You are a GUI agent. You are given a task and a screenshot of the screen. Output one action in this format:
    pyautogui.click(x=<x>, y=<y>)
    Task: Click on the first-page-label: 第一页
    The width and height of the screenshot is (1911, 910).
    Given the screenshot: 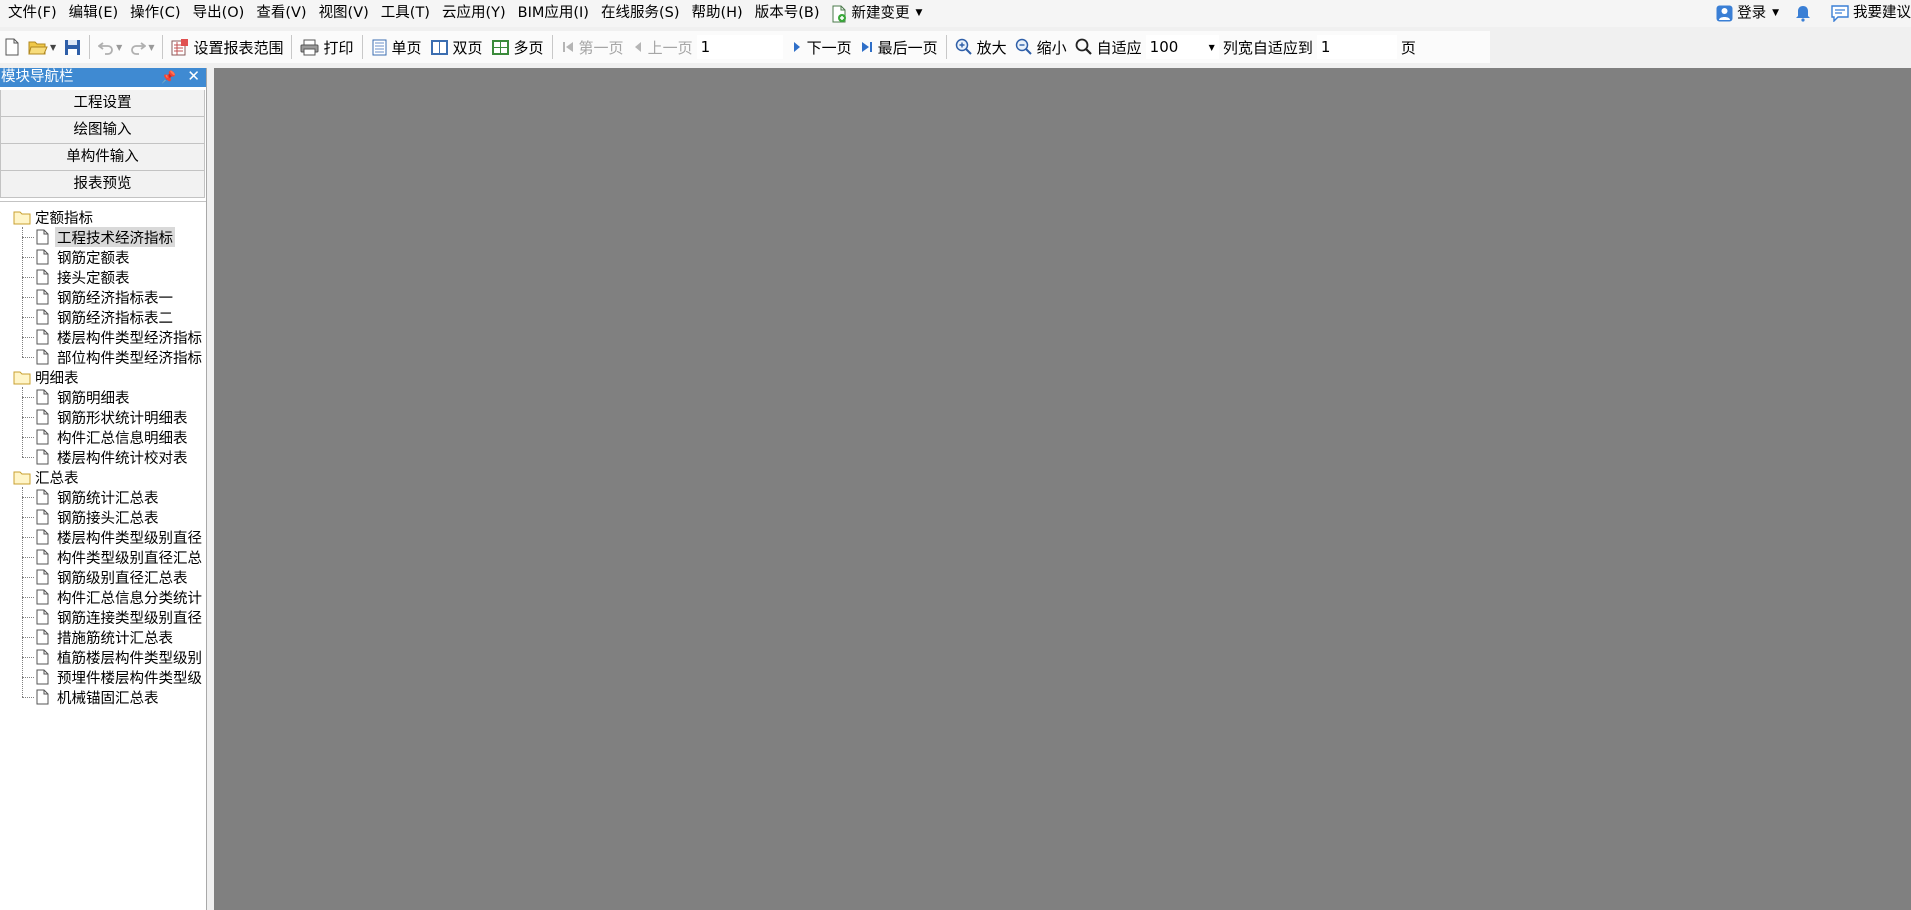 What is the action you would take?
    pyautogui.click(x=601, y=47)
    